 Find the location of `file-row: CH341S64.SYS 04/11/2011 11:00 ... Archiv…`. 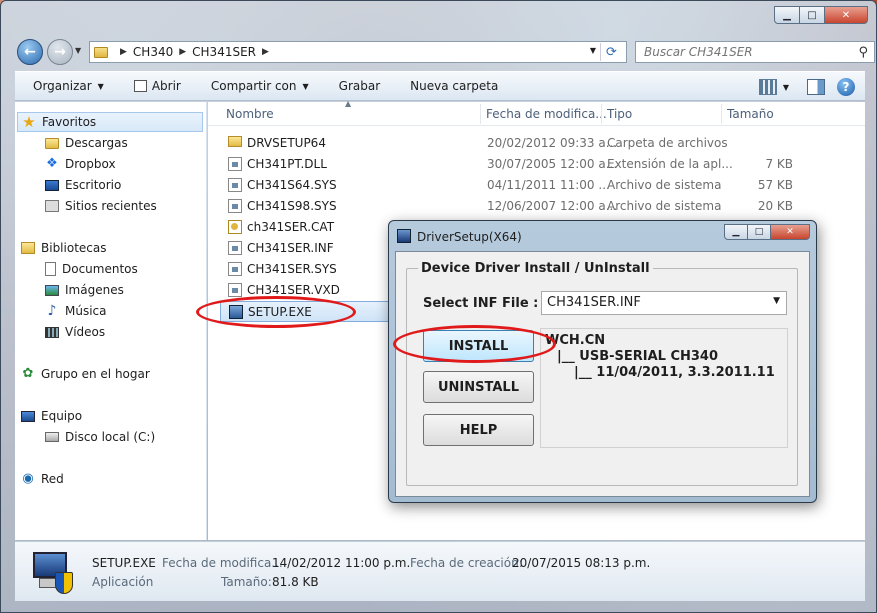

file-row: CH341S64.SYS 04/11/2011 11:00 ... Archiv… is located at coordinates (510, 185).